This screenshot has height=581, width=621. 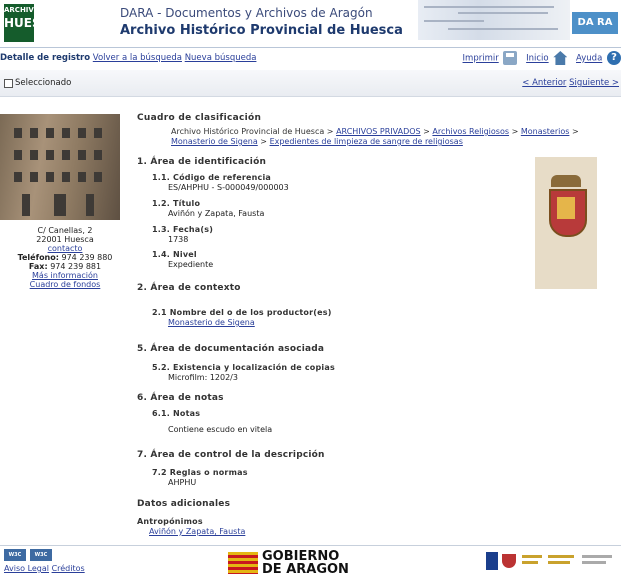 What do you see at coordinates (231, 455) in the screenshot?
I see `control-heading: 7. Área de control de la descripción` at bounding box center [231, 455].